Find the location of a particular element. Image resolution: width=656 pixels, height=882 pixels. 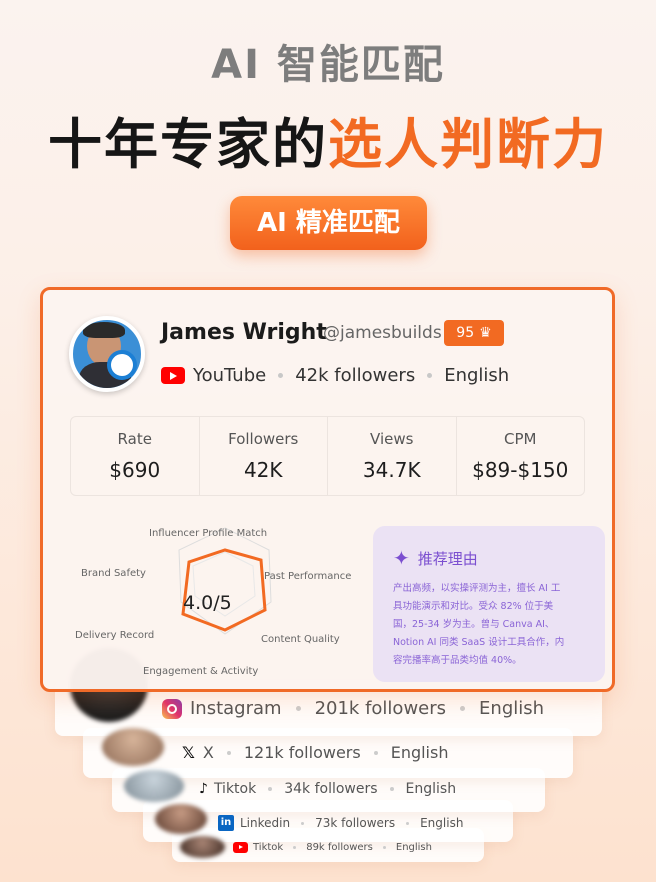

headline-highlight: 选人判断力 is located at coordinates (468, 144).